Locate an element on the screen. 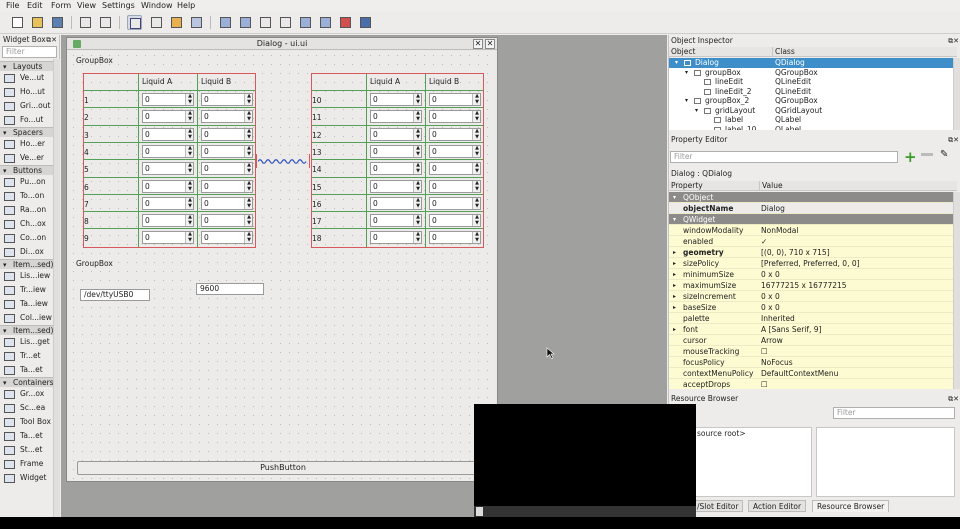 Image resolution: width=960 pixels, height=529 pixels. widget-category: Item...sed) is located at coordinates (29, 264).